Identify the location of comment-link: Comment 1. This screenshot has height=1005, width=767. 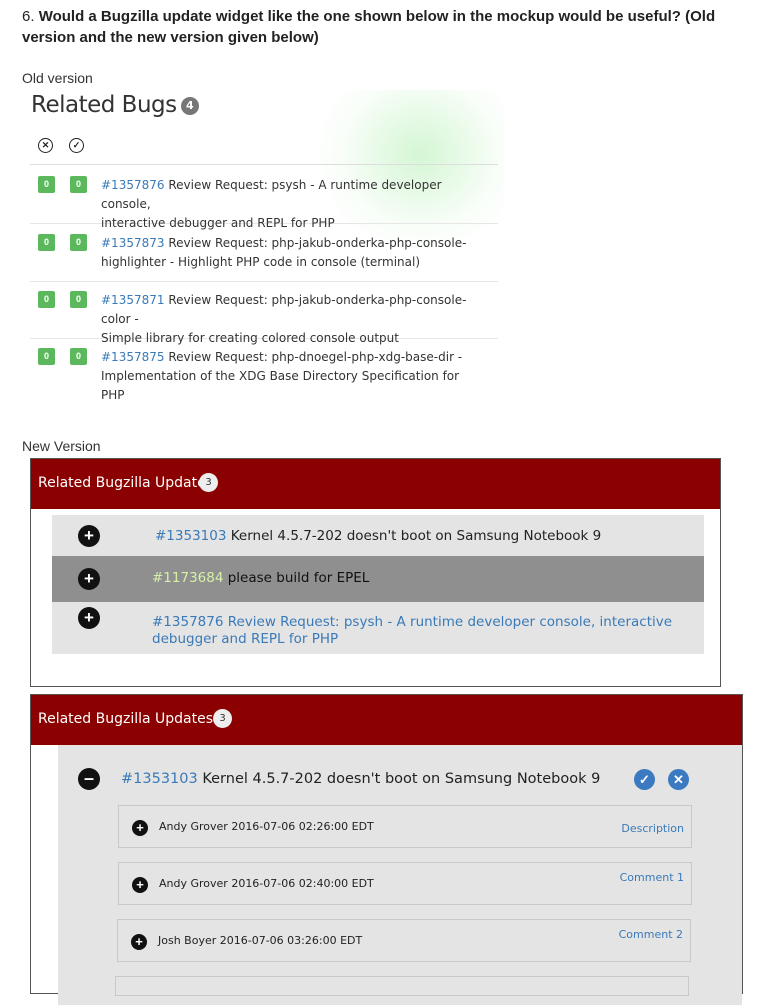
(652, 877).